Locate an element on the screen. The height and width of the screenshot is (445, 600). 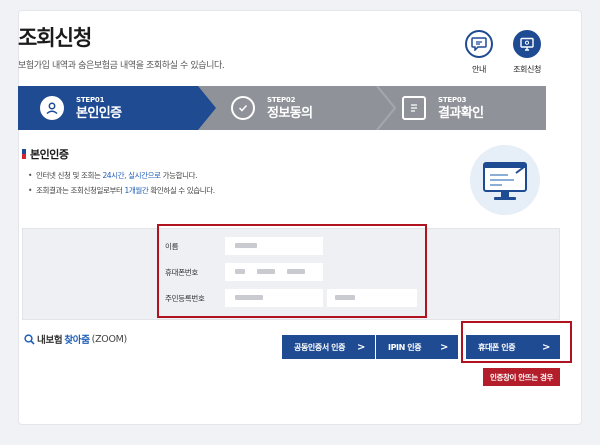
guide-button is located at coordinates (479, 44).